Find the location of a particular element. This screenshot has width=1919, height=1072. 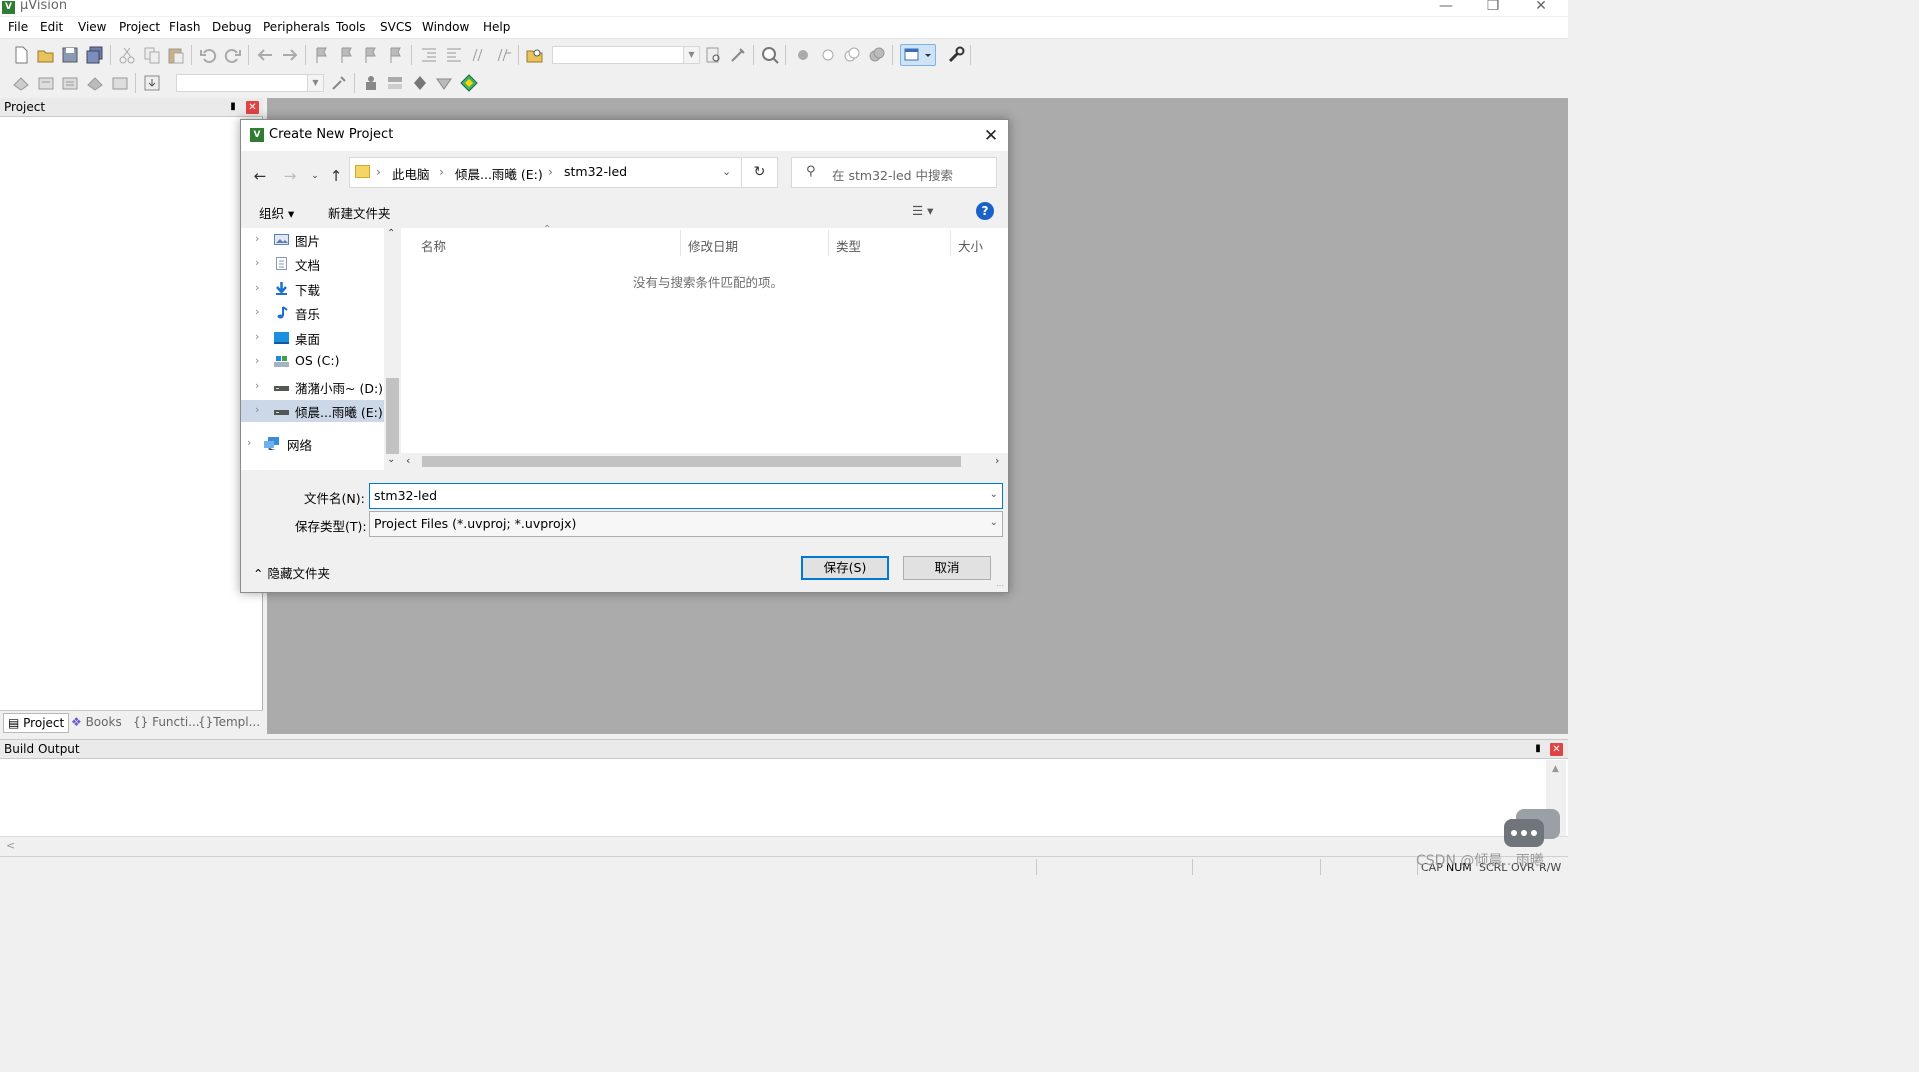

save-button: 保存(S) is located at coordinates (845, 568).